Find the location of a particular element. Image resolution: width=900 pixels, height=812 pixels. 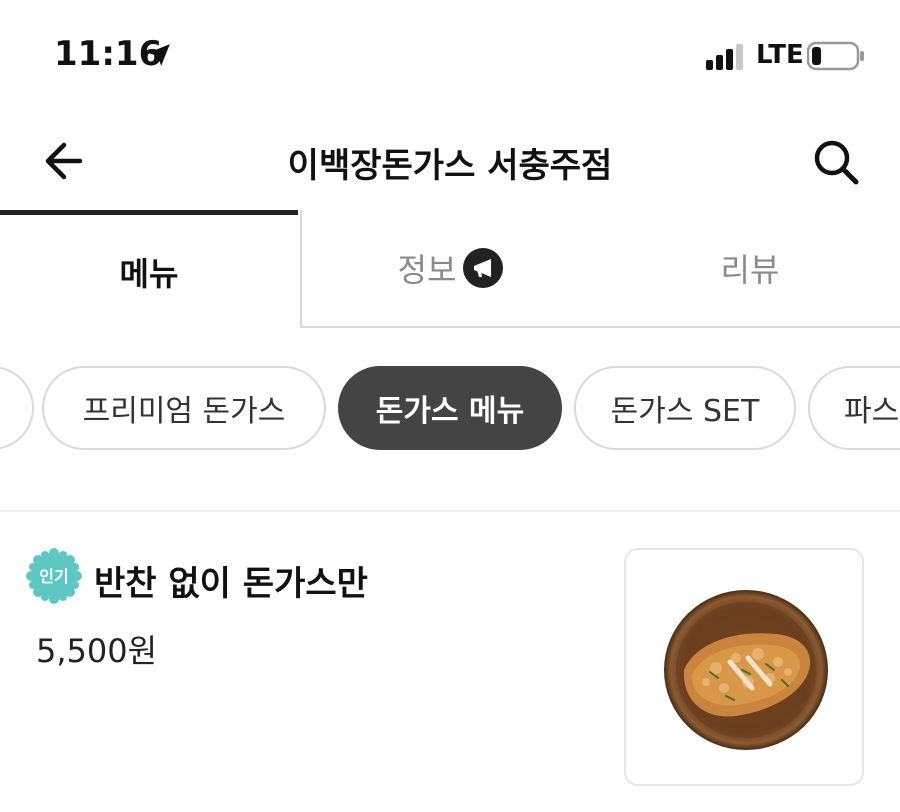

category-chip is located at coordinates (17, 408).